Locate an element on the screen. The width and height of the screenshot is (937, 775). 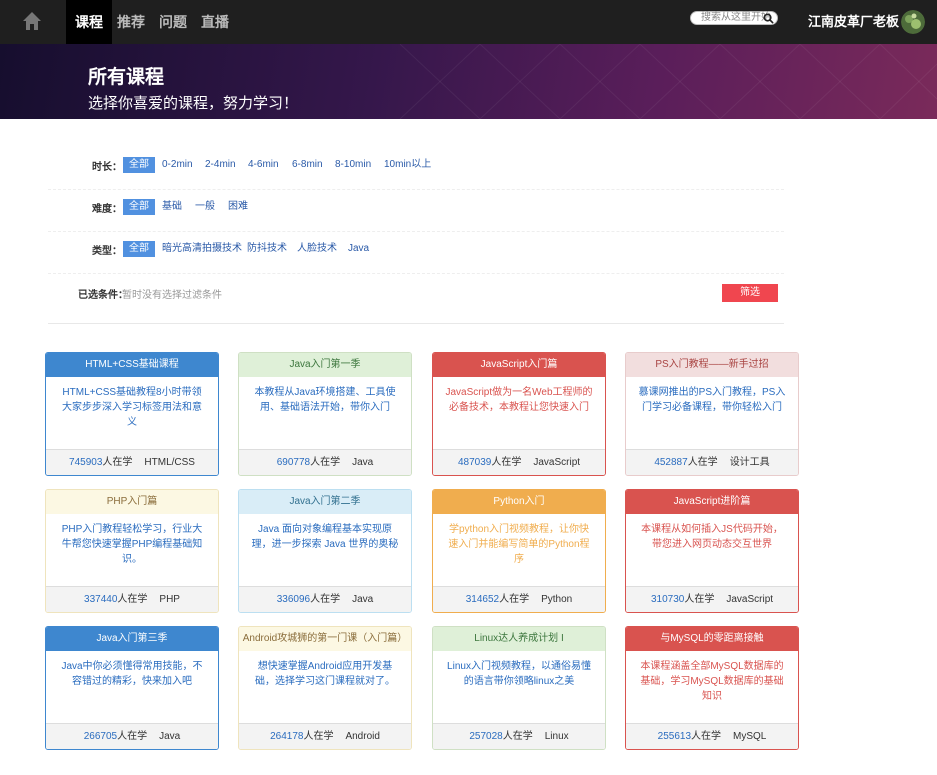
course-tag: PHP is located at coordinates (169, 599).